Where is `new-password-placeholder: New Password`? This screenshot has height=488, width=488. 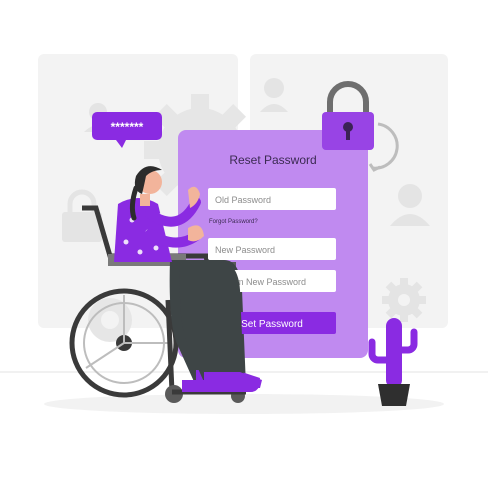 new-password-placeholder: New Password is located at coordinates (245, 250).